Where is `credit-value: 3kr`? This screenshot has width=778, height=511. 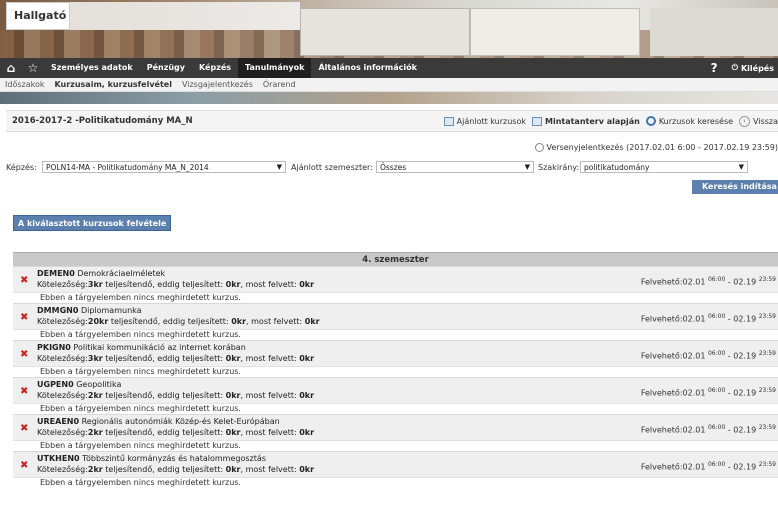 credit-value: 3kr is located at coordinates (95, 358).